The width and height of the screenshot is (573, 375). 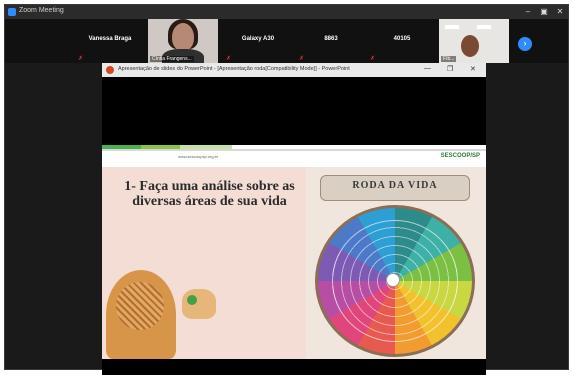 I want to click on participant-tile: Vanessa Braga ✗, so click(x=110, y=41).